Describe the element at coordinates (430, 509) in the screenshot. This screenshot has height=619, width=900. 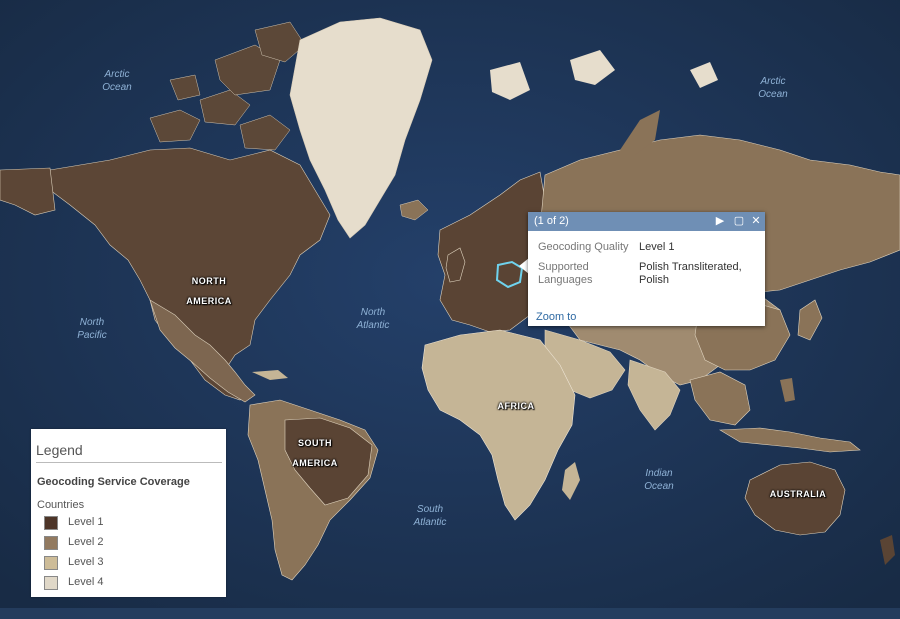
I see `ocean-label-line: South` at that location.